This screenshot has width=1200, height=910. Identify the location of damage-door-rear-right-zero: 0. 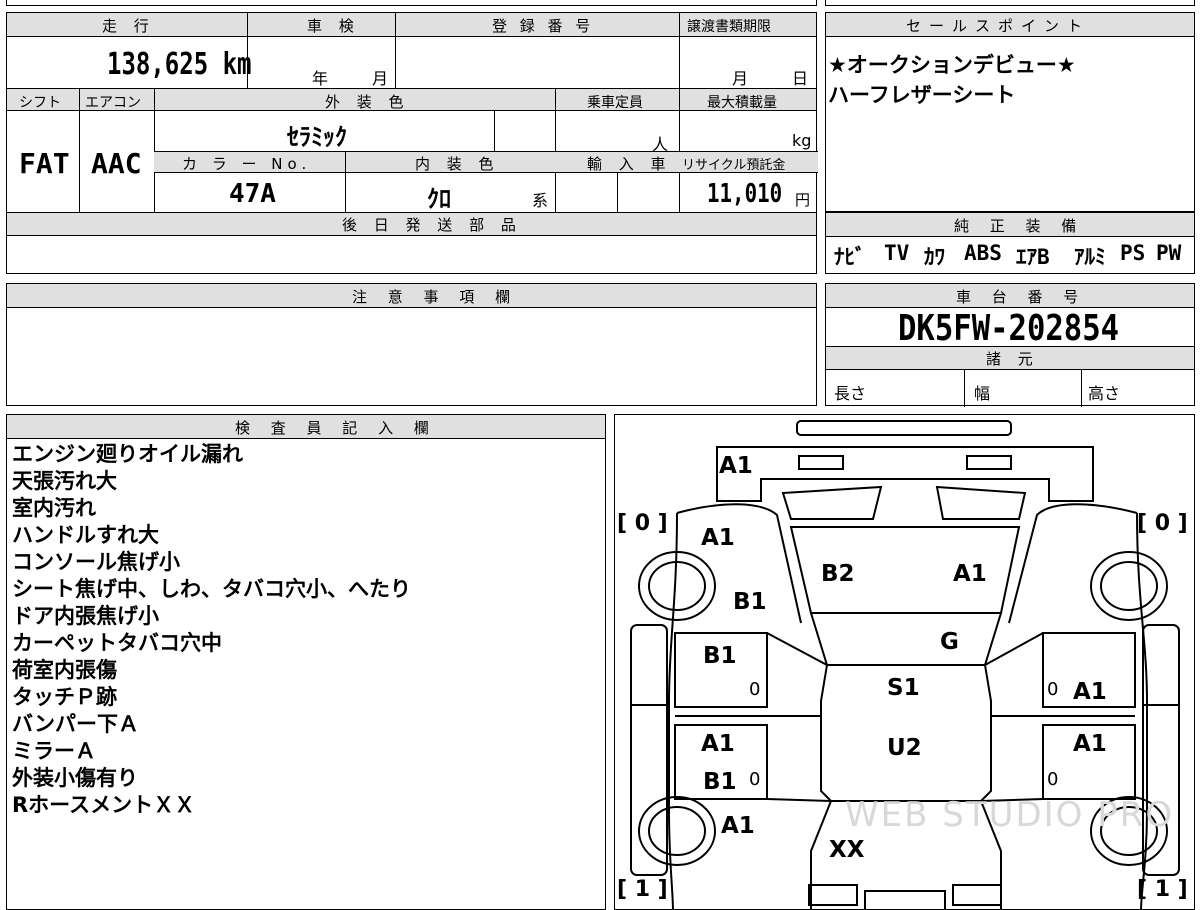
(1053, 779).